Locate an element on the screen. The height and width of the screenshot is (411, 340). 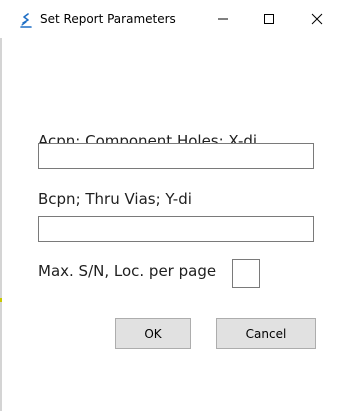
app-icon is located at coordinates (26, 21).